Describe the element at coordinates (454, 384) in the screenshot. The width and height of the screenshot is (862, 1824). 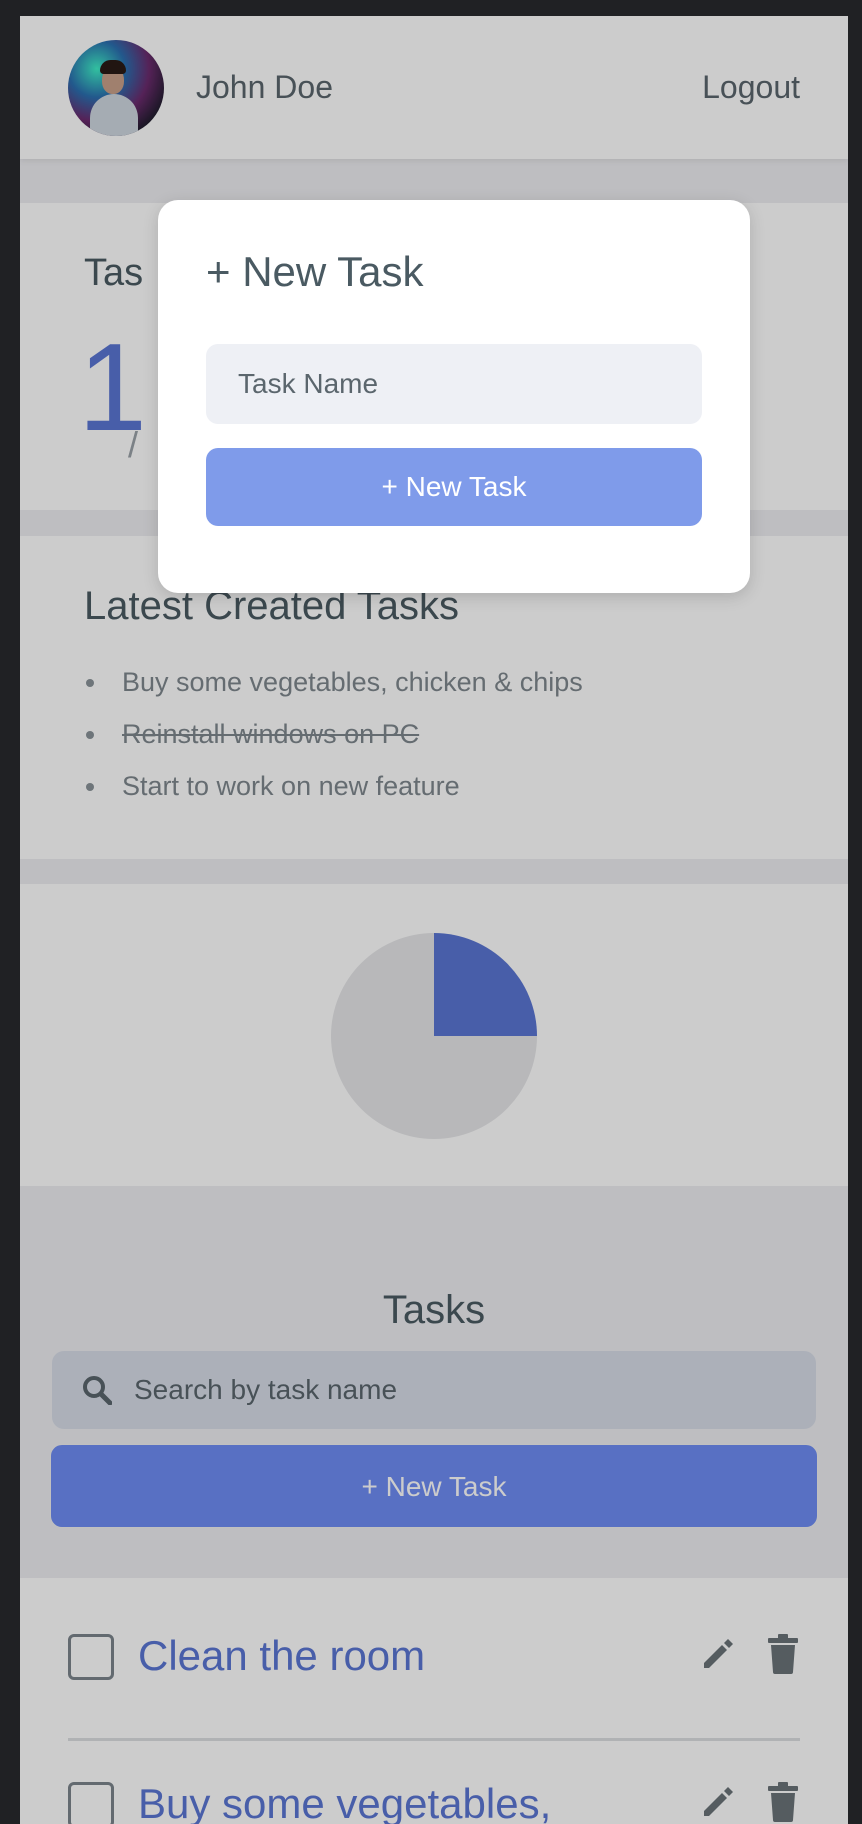
I see `task-name-input` at that location.